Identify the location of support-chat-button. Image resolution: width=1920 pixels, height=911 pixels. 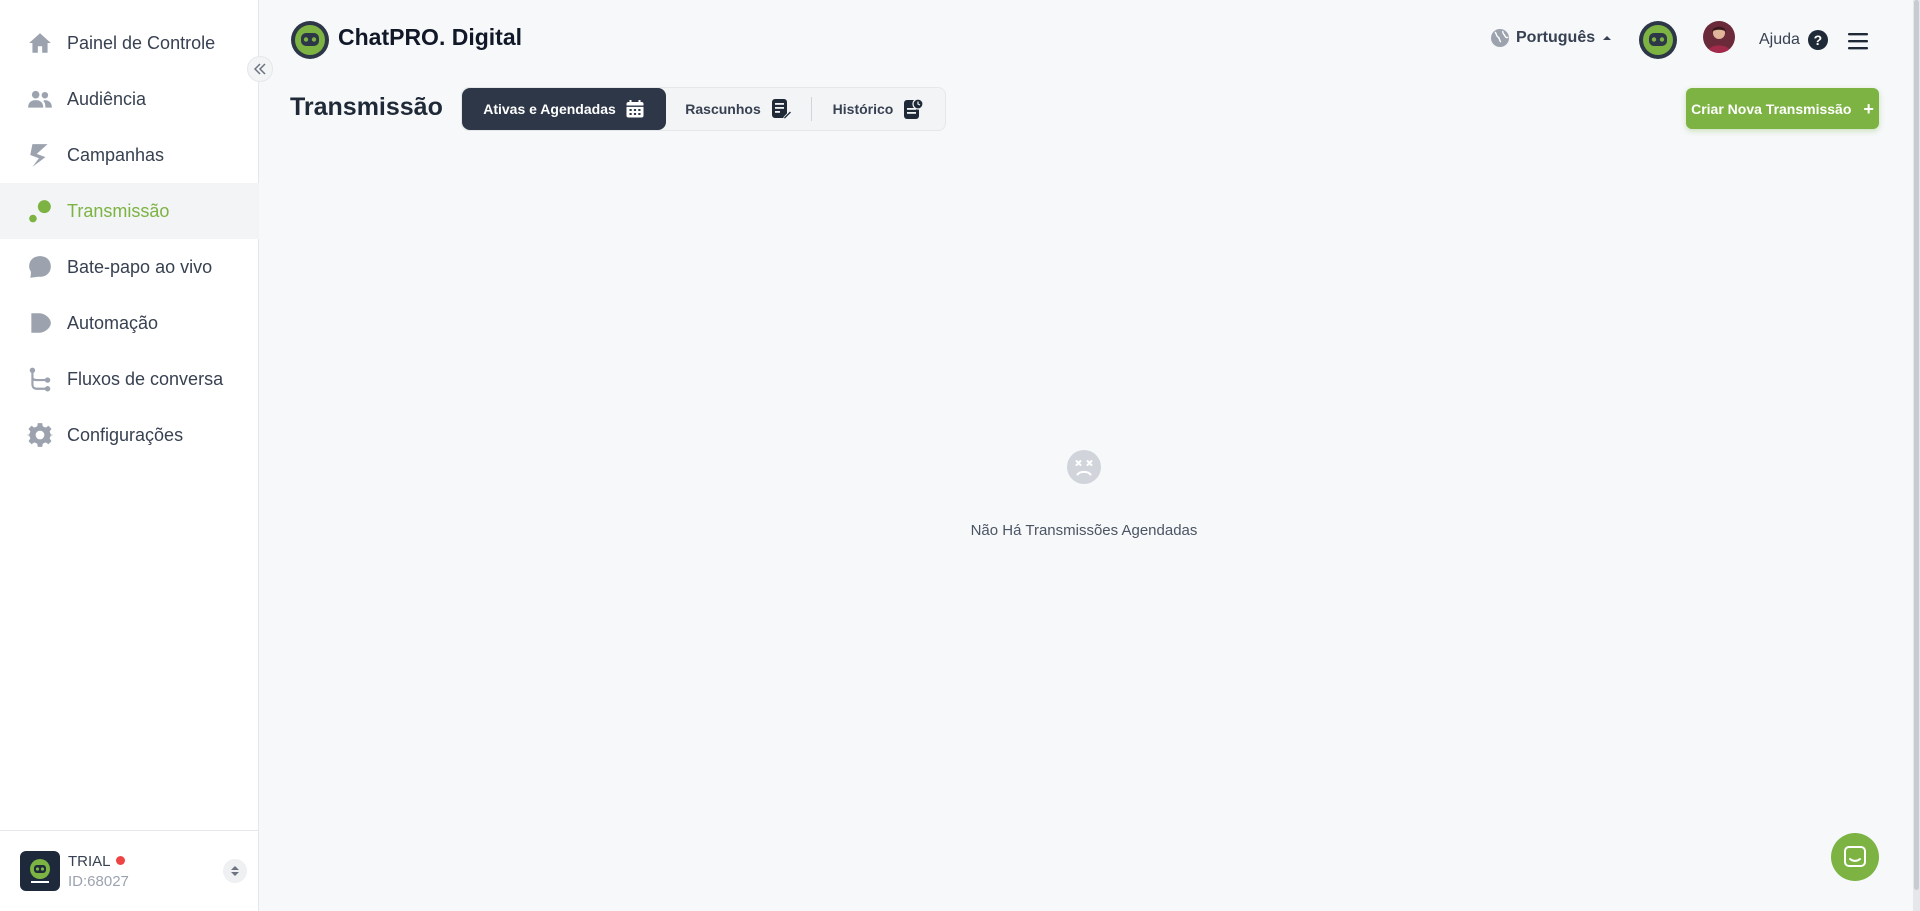
(1855, 857).